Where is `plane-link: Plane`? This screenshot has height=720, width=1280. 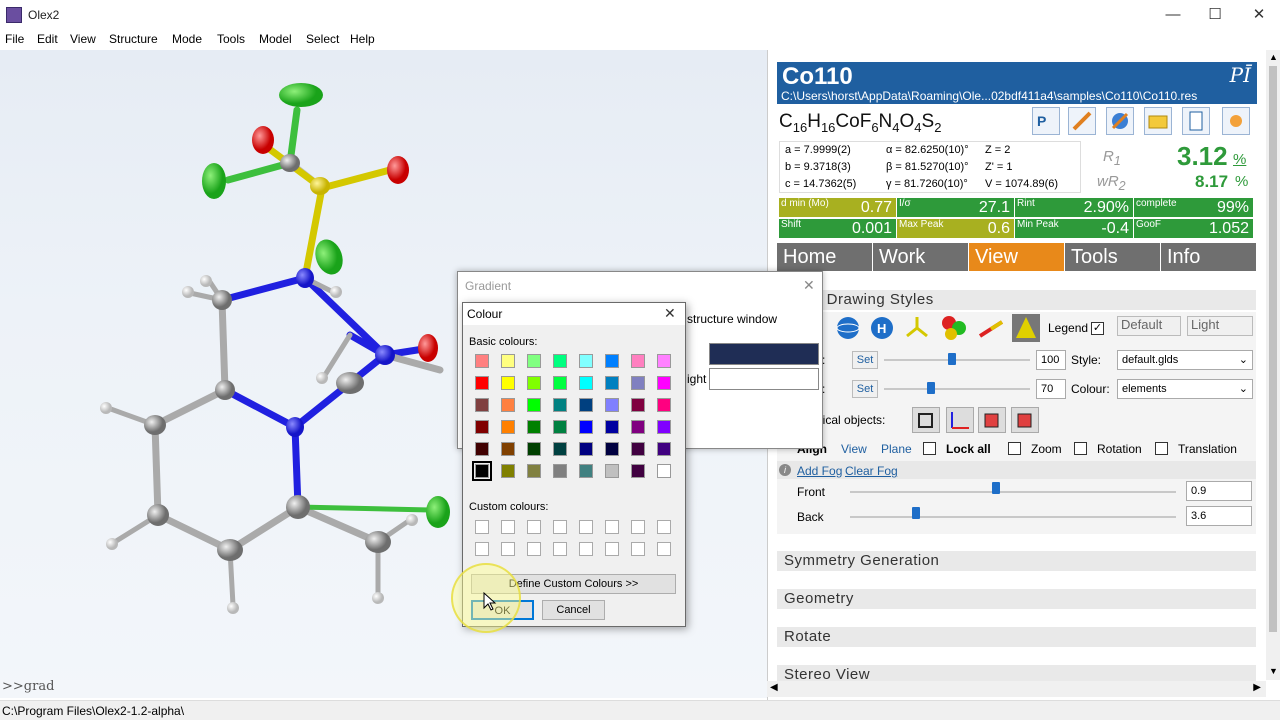
plane-link: Plane is located at coordinates (896, 449).